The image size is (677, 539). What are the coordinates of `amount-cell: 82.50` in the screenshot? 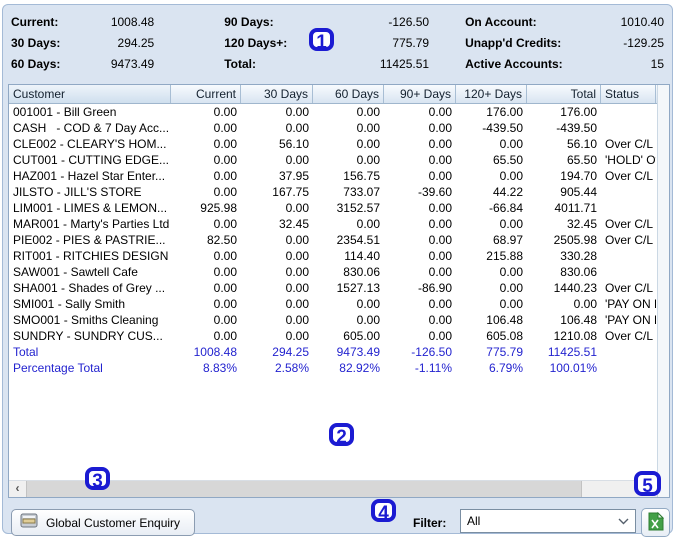 It's located at (221, 240).